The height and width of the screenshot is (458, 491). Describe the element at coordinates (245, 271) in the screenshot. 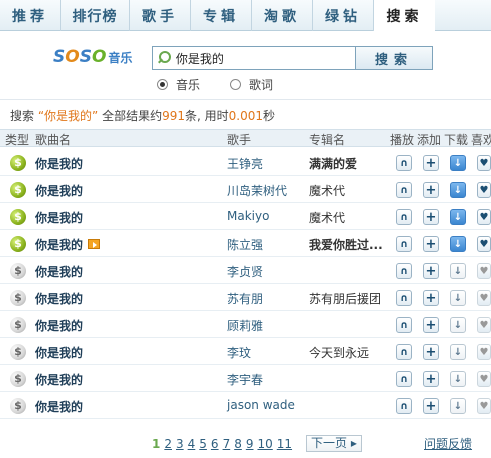

I see `singer-link: 李贞贤` at that location.